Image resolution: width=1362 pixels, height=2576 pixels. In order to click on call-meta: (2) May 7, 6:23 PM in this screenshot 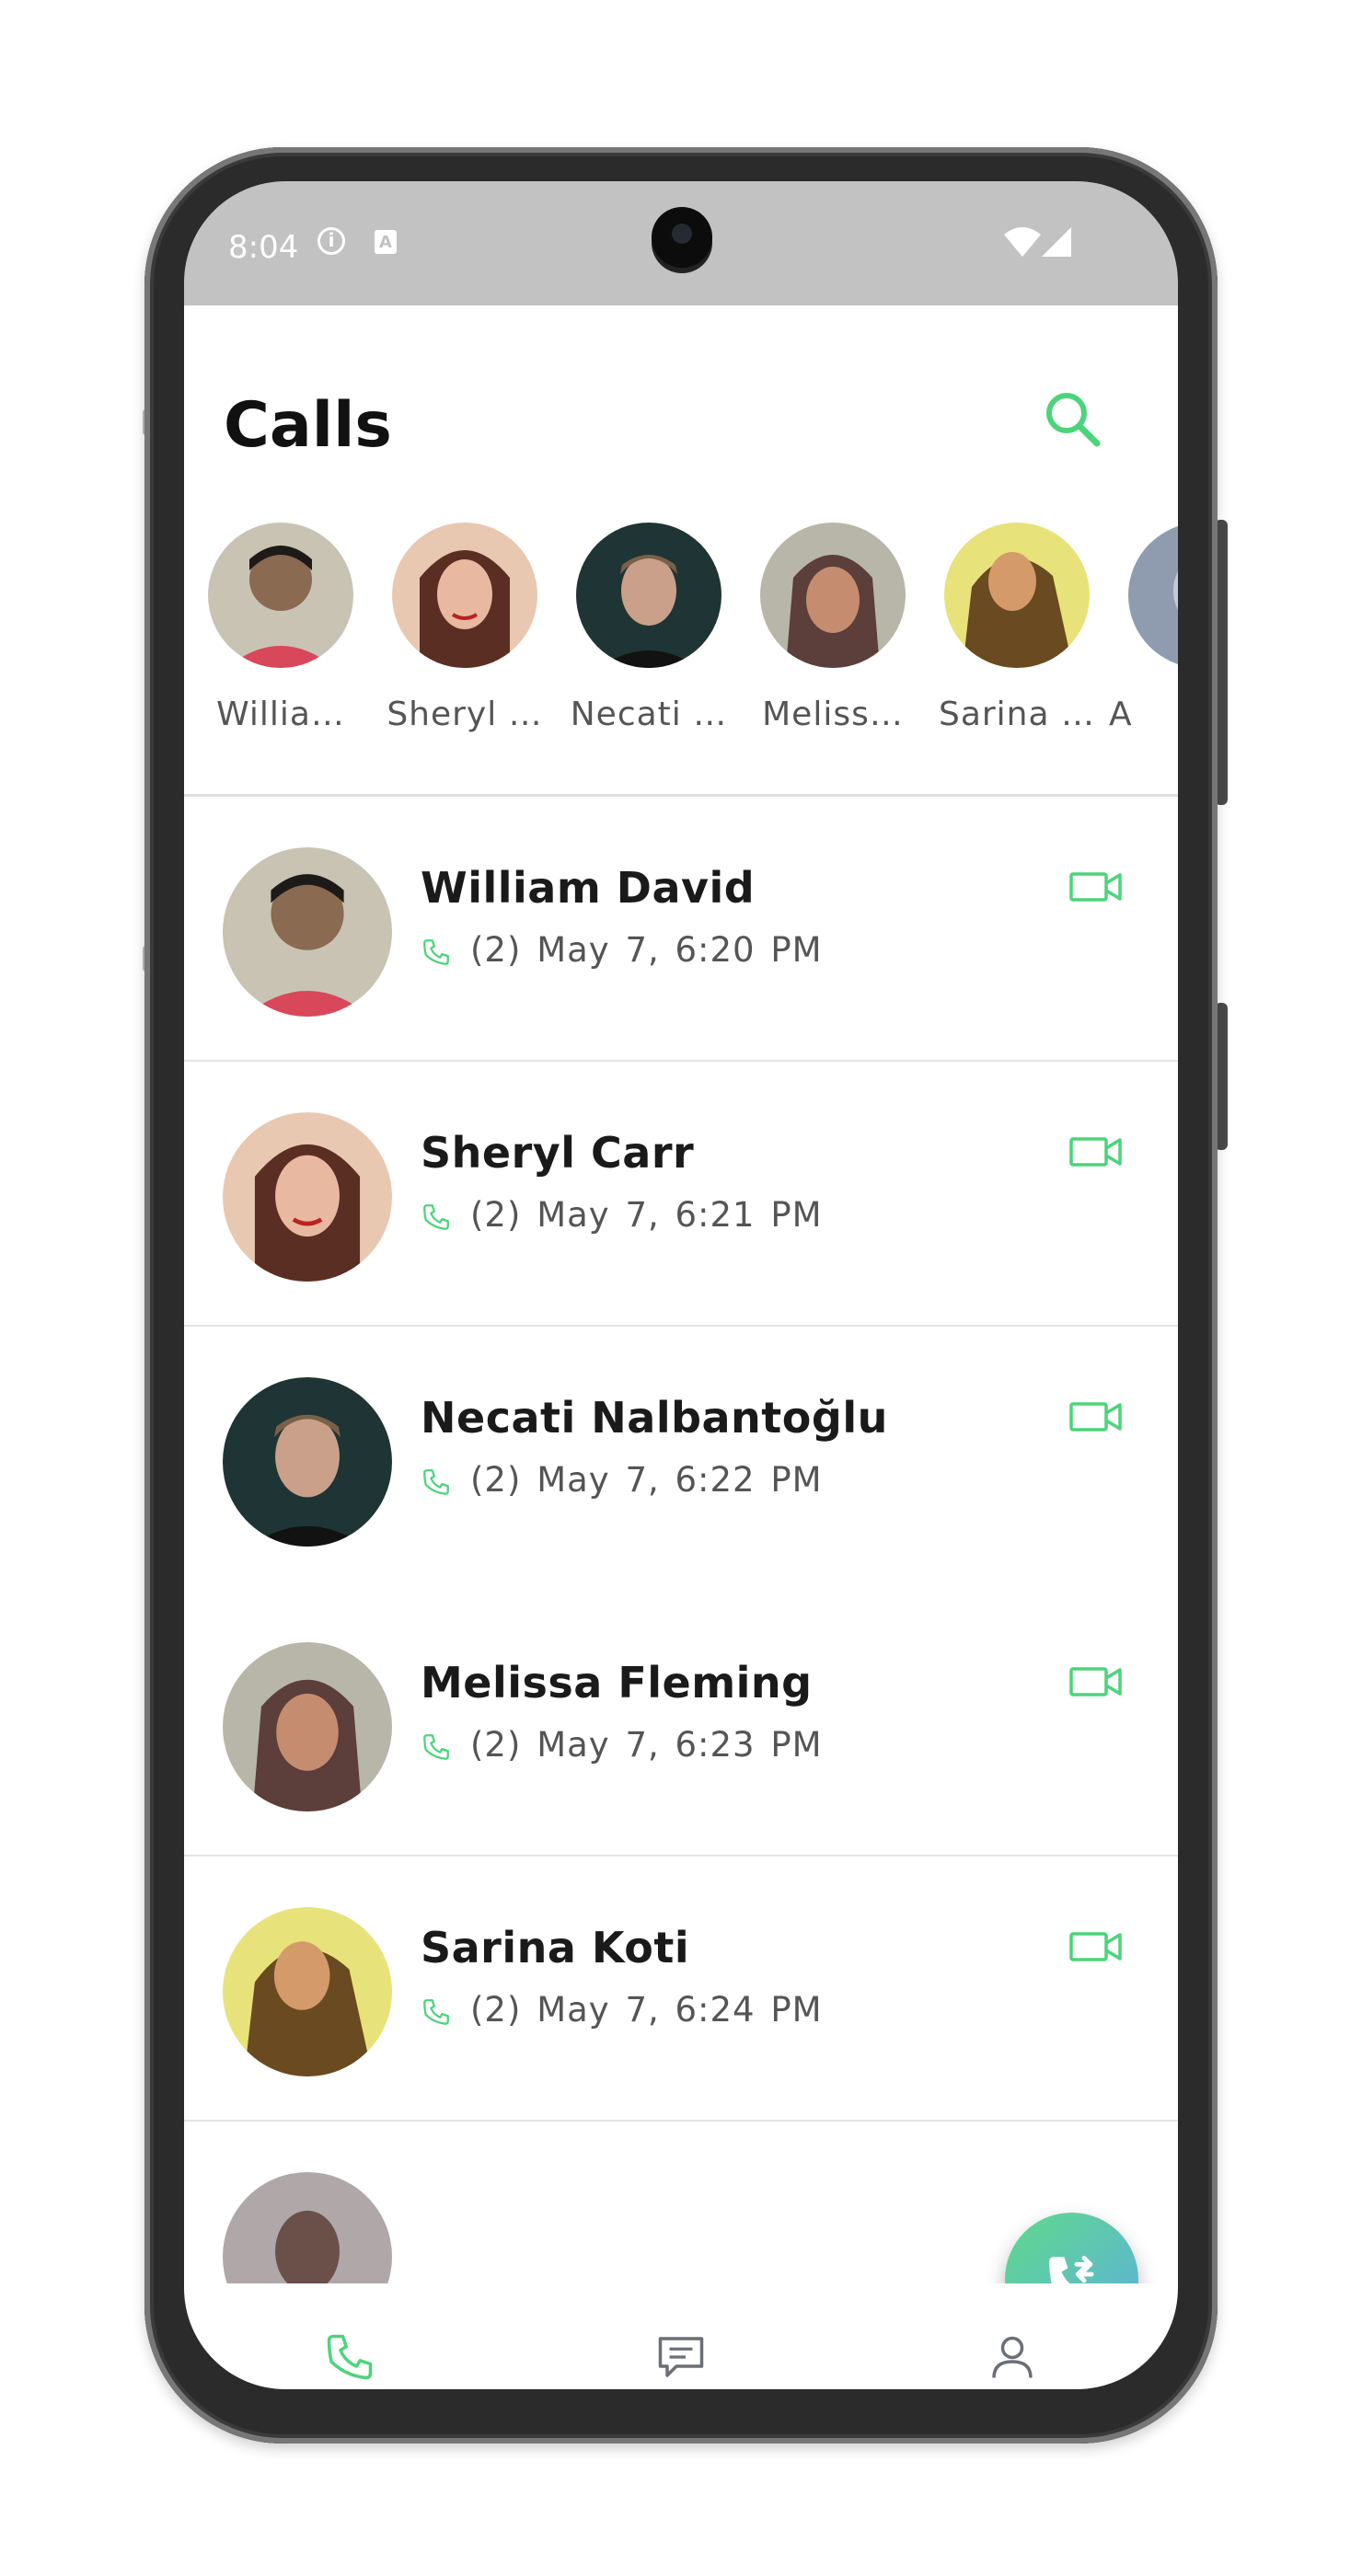, I will do `click(647, 1745)`.